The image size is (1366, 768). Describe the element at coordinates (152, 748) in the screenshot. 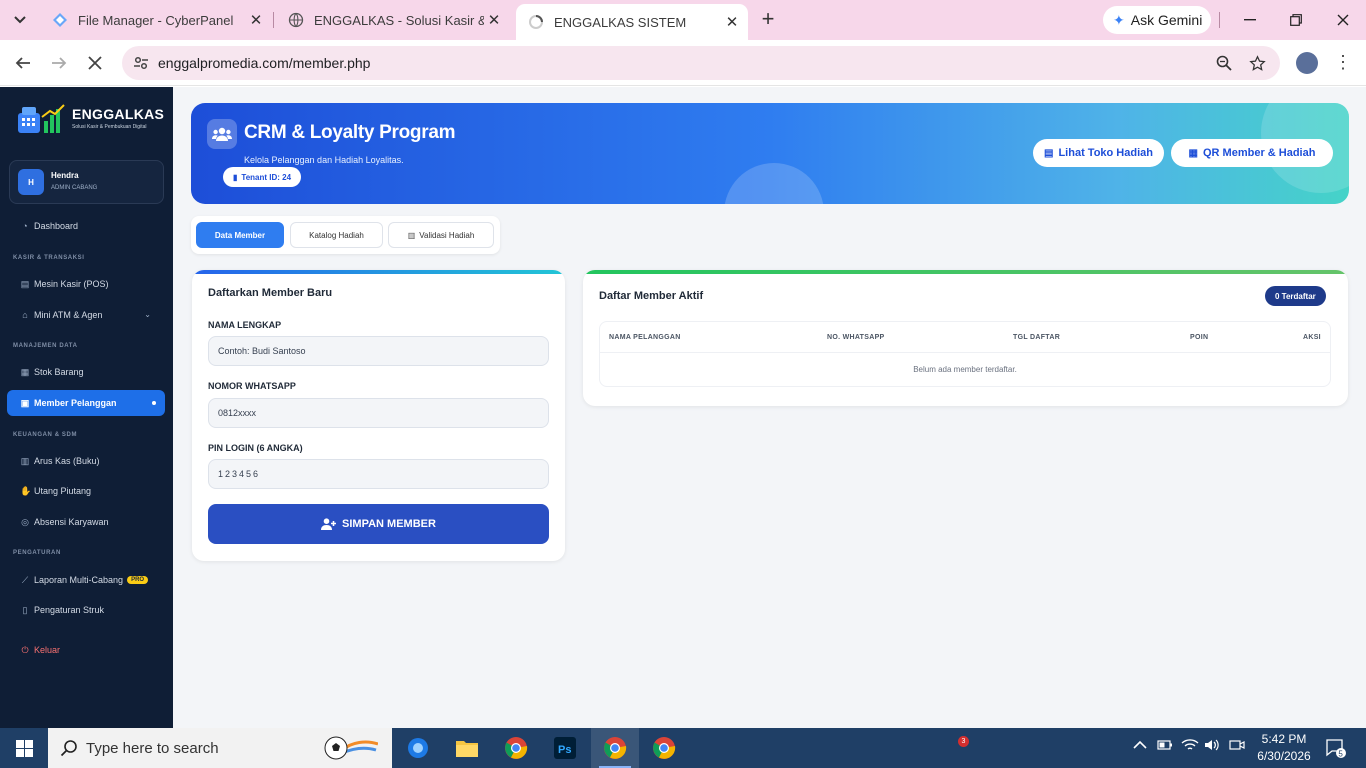

I see `search-placeholder: Type here to search` at that location.